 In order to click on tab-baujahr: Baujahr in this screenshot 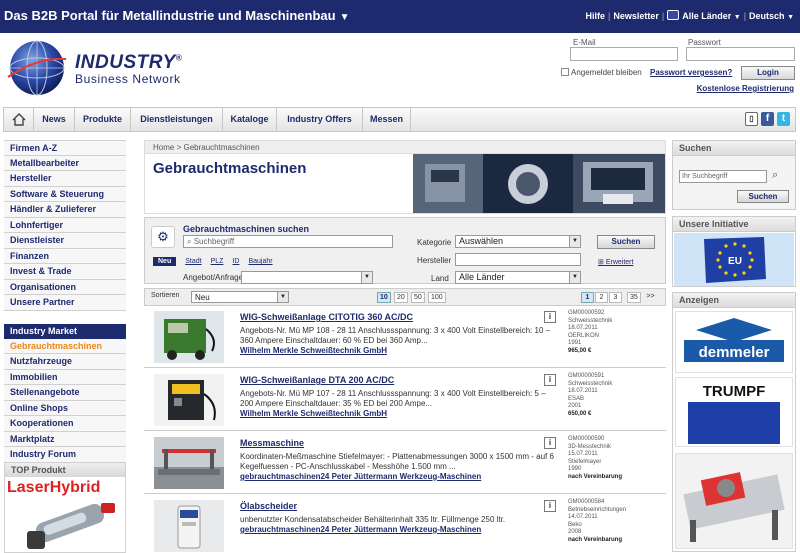, I will do `click(260, 261)`.